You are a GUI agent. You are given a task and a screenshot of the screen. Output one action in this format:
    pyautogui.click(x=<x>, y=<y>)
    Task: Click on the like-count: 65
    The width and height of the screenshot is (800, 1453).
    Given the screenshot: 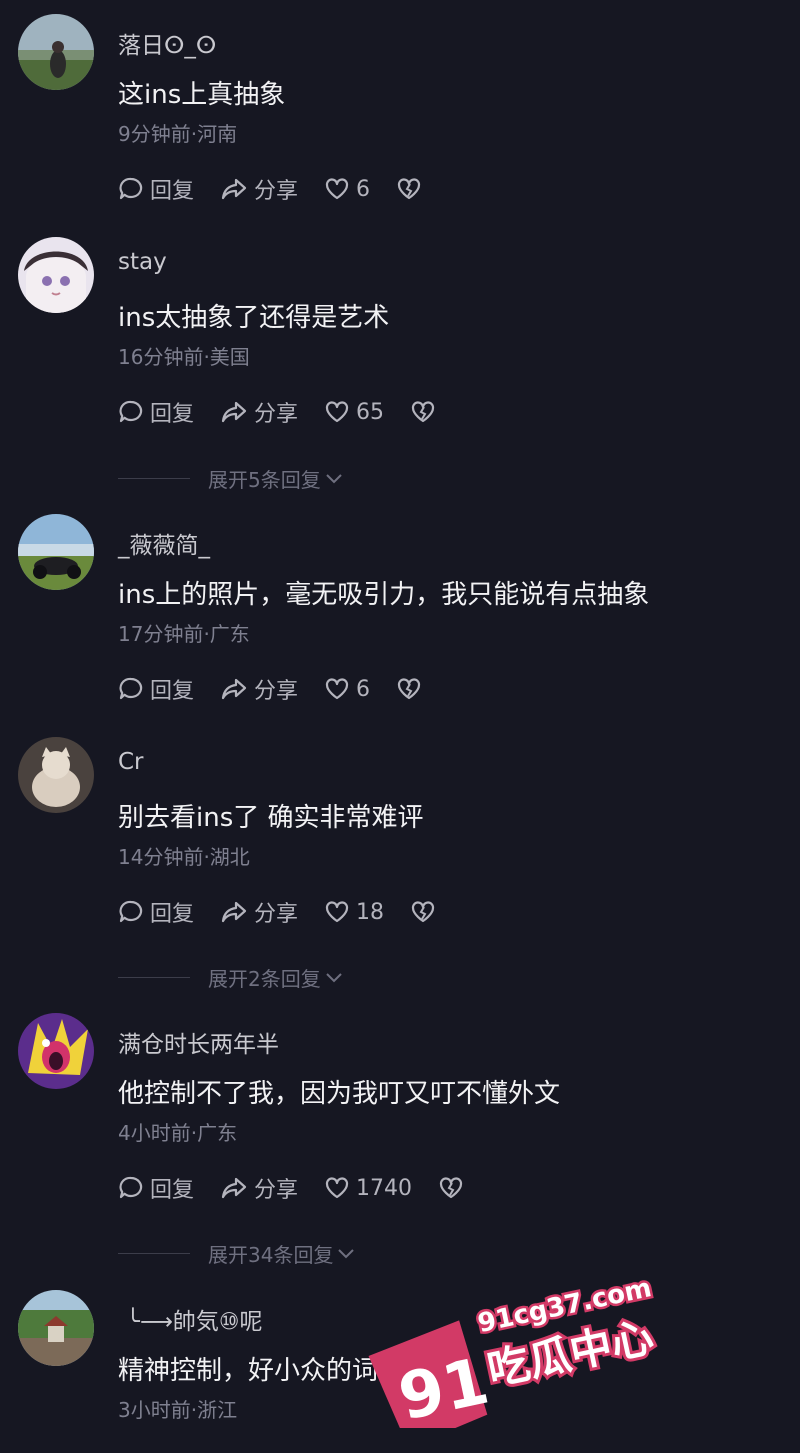 What is the action you would take?
    pyautogui.click(x=370, y=412)
    